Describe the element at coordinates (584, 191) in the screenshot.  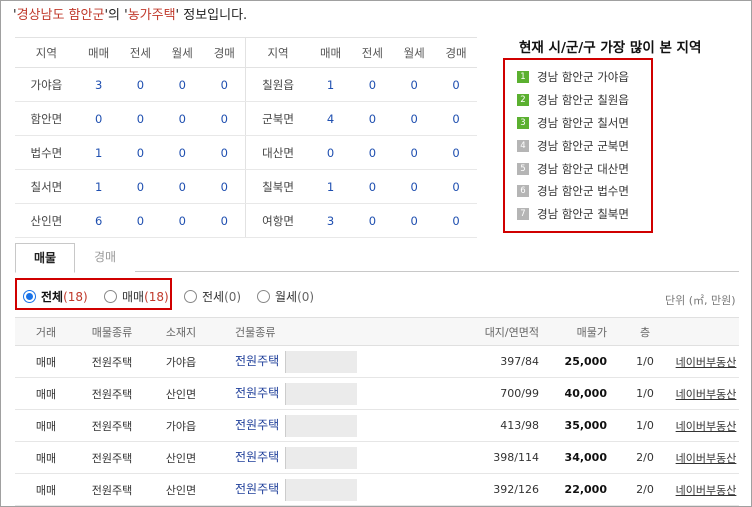
I see `top-viewed-item: 6 경남 함안군 법수면` at that location.